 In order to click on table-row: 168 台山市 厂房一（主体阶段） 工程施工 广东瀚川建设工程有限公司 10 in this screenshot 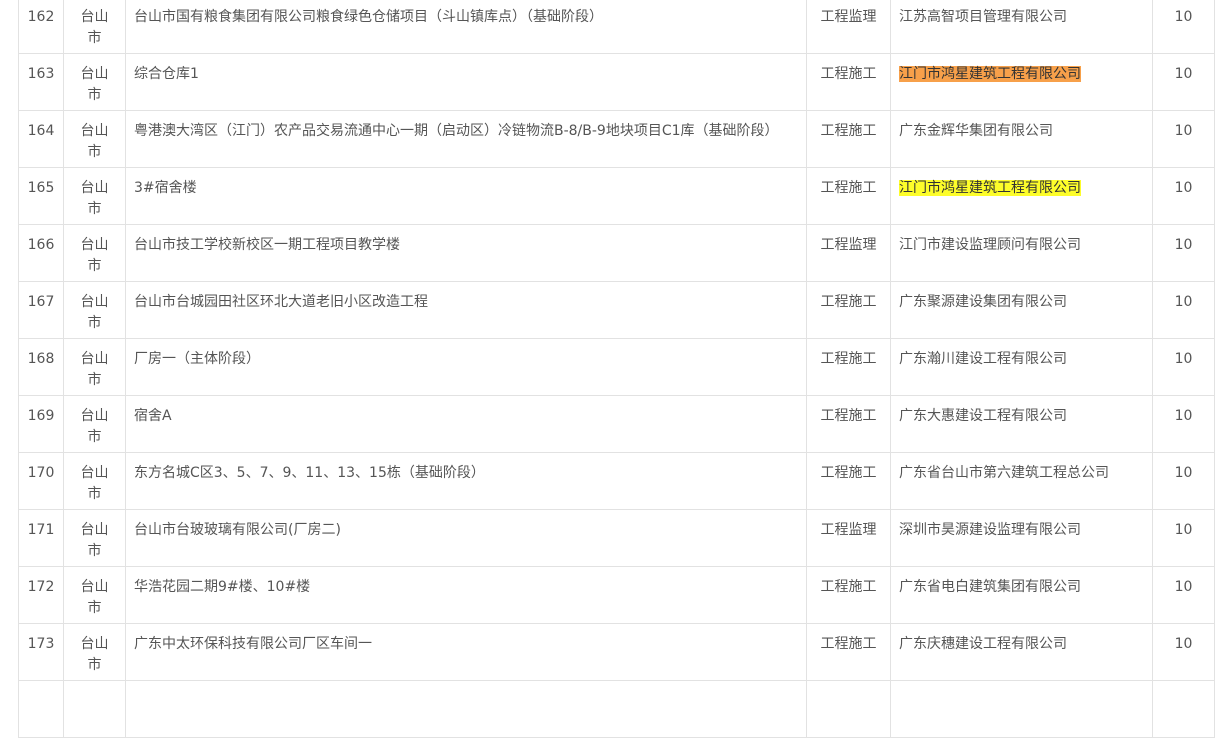, I will do `click(616, 367)`.